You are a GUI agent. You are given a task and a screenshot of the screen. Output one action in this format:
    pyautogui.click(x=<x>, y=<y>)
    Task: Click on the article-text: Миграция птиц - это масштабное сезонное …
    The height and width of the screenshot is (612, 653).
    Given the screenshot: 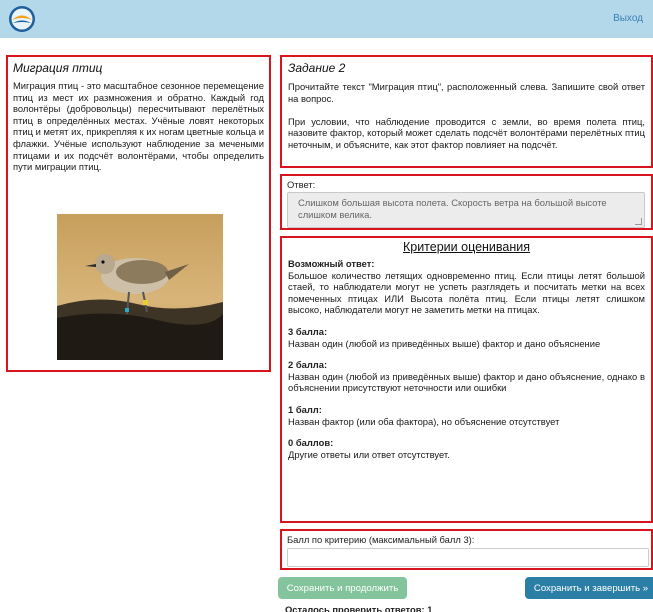 What is the action you would take?
    pyautogui.click(x=138, y=126)
    